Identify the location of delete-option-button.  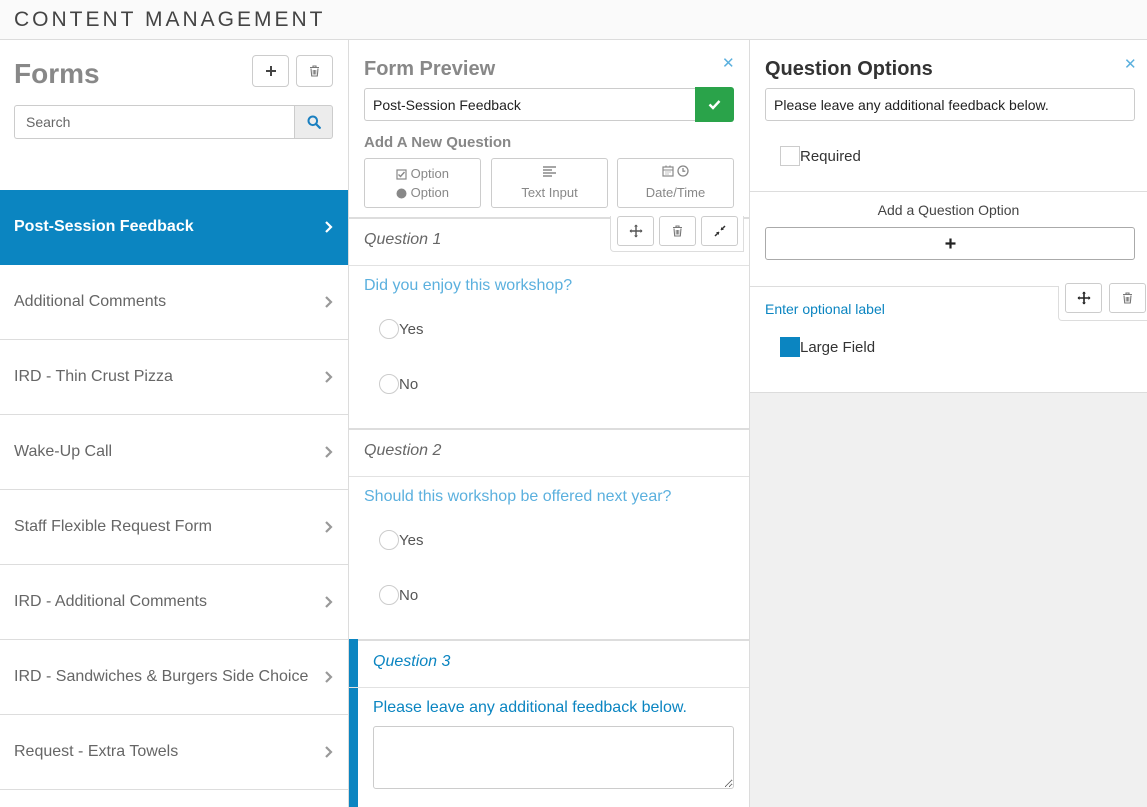
(1127, 298).